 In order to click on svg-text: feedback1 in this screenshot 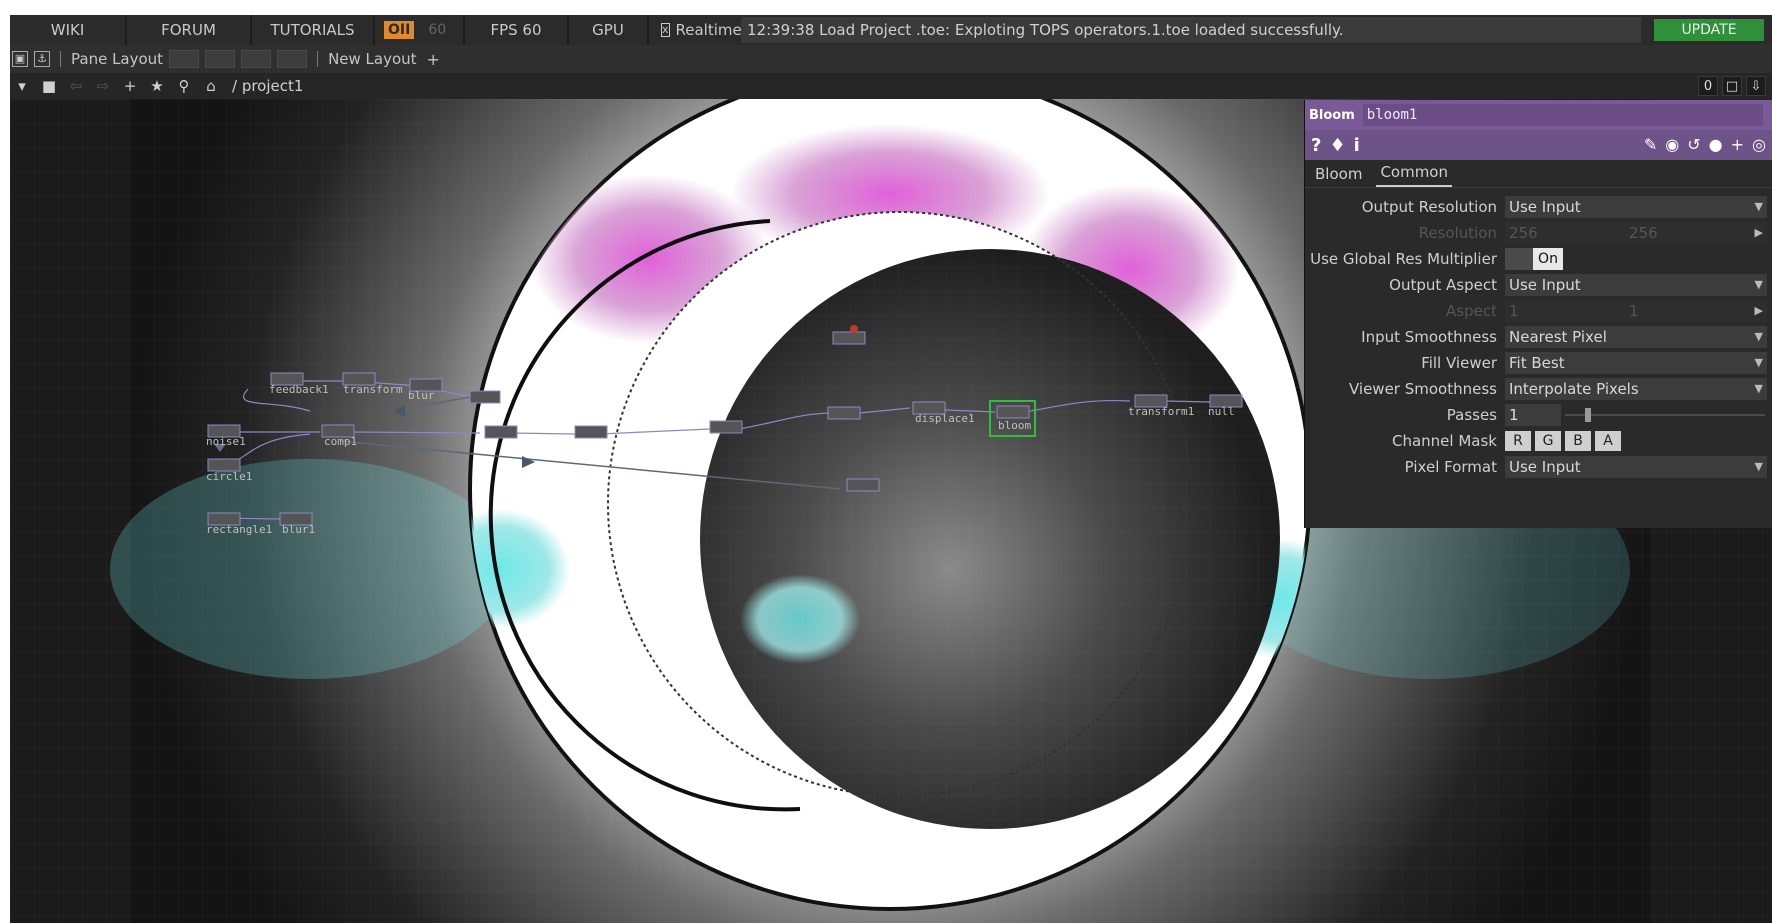, I will do `click(299, 389)`.